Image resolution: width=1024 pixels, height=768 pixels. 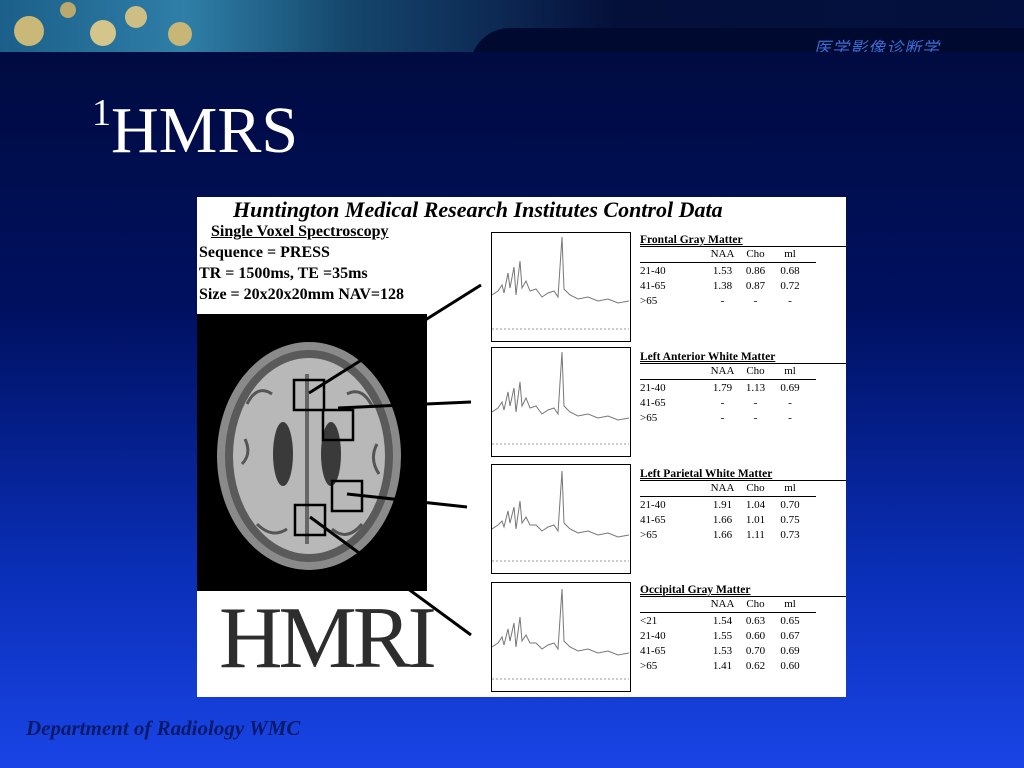 What do you see at coordinates (720, 505) in the screenshot?
I see `table-row: 21-40 1.91 1.04 0.70` at bounding box center [720, 505].